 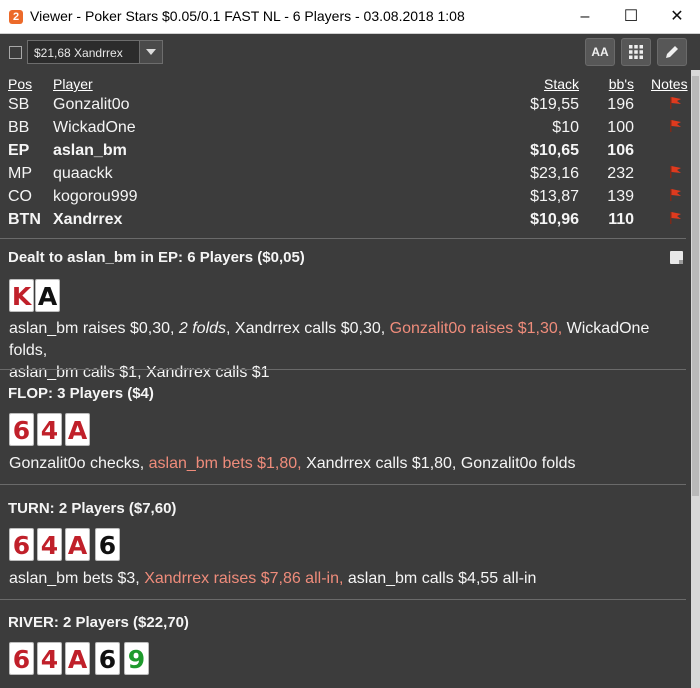 What do you see at coordinates (19, 150) in the screenshot?
I see `player-pos: EP` at bounding box center [19, 150].